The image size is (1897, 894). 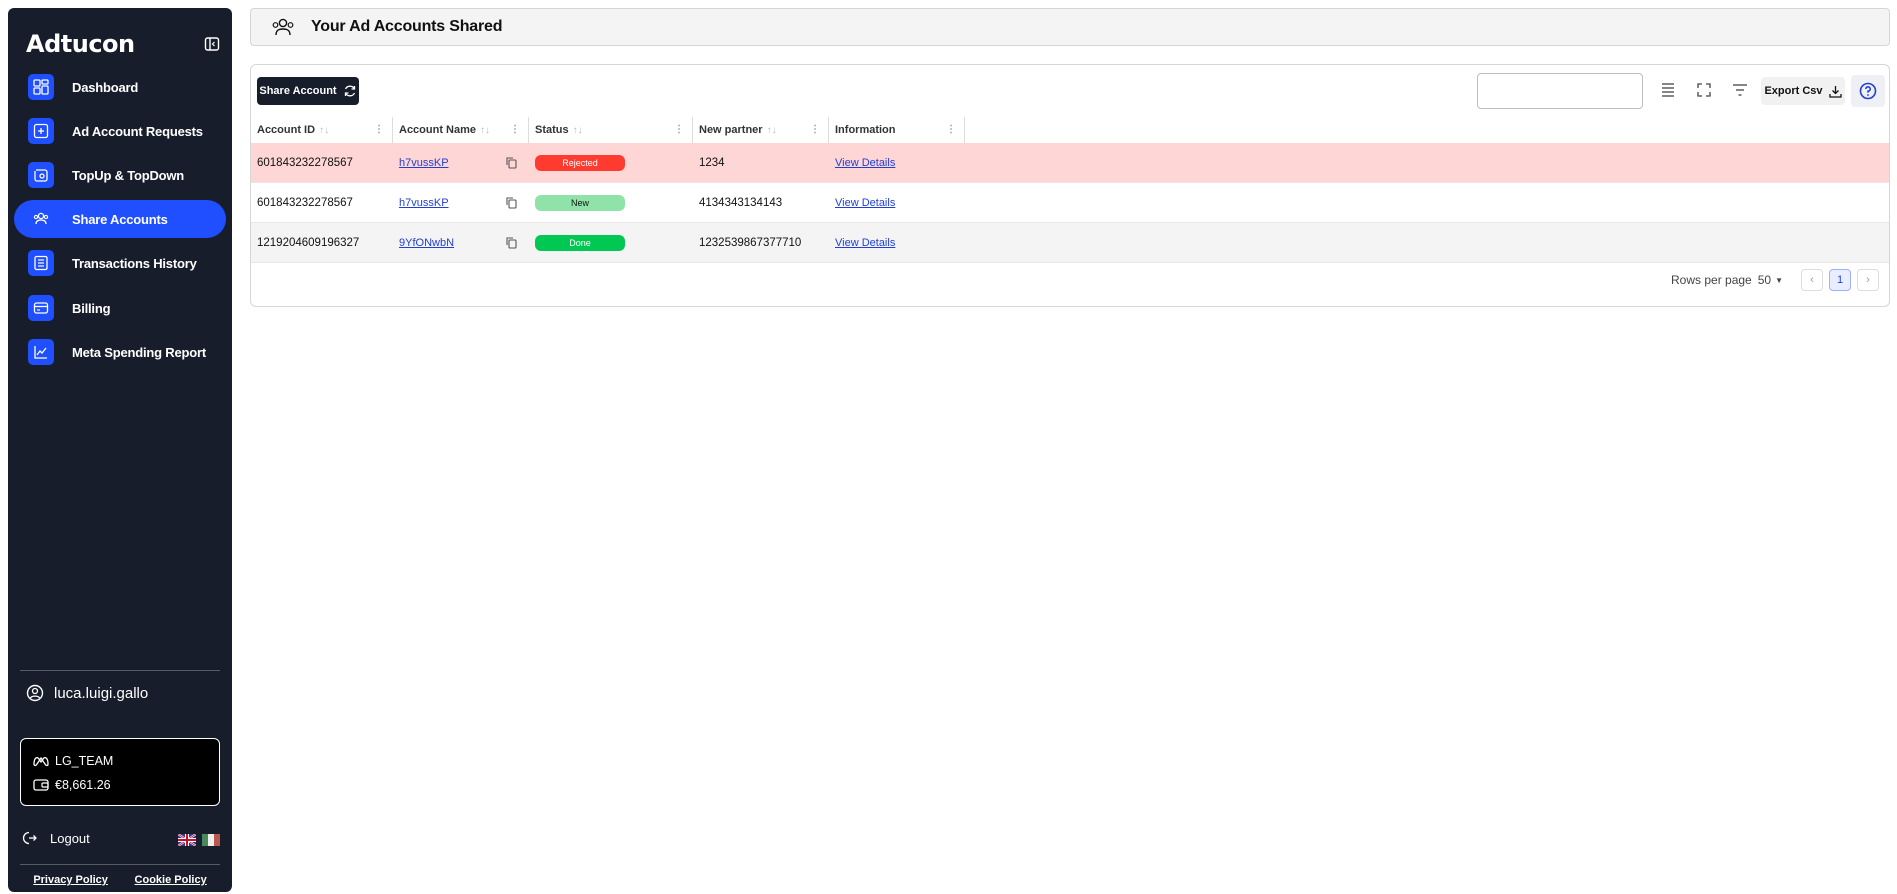 What do you see at coordinates (41, 352) in the screenshot?
I see `chart-line-icon` at bounding box center [41, 352].